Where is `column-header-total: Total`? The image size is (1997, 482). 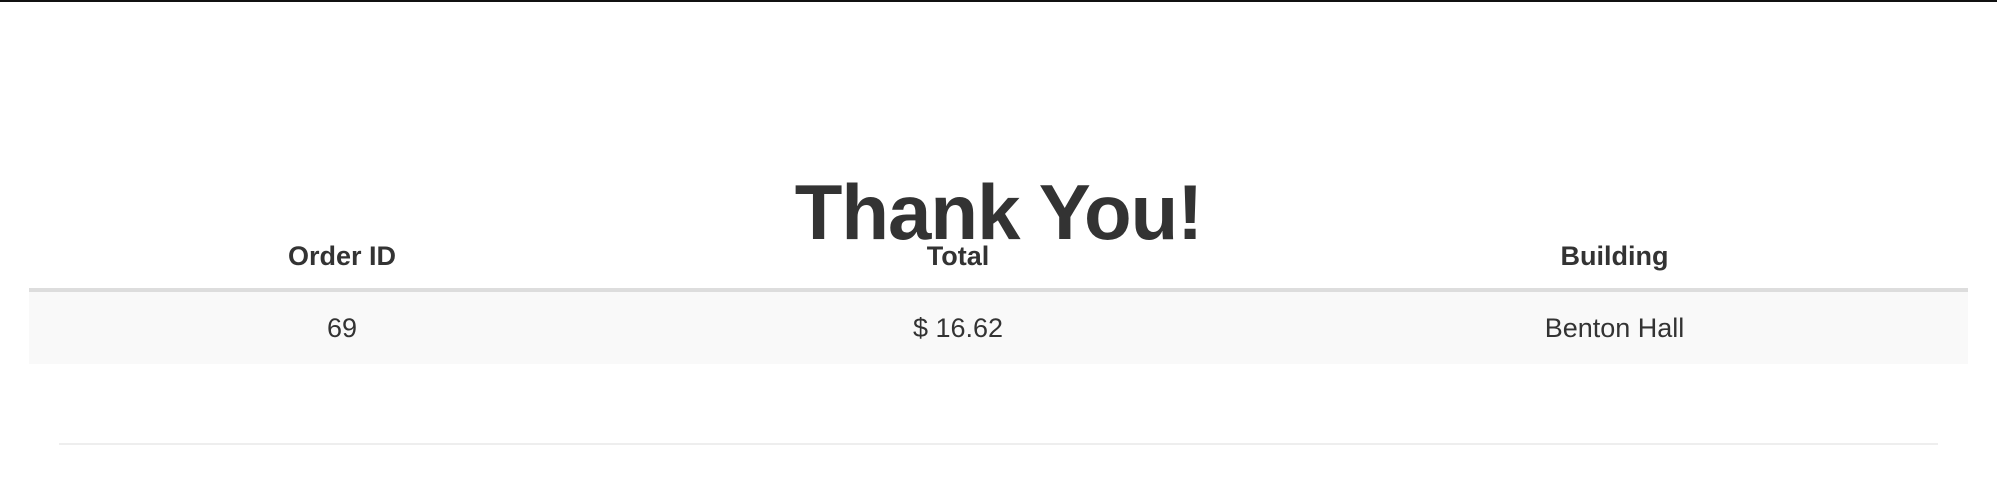
column-header-total: Total is located at coordinates (958, 258).